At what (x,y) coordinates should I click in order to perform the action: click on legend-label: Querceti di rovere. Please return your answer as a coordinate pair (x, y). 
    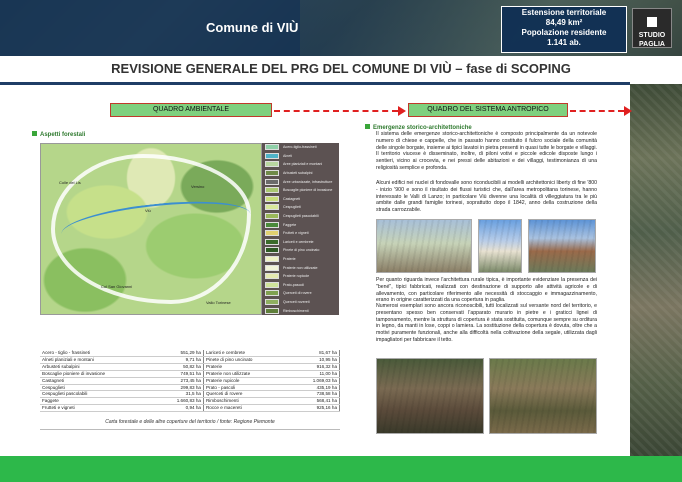
    Looking at the image, I should click on (297, 293).